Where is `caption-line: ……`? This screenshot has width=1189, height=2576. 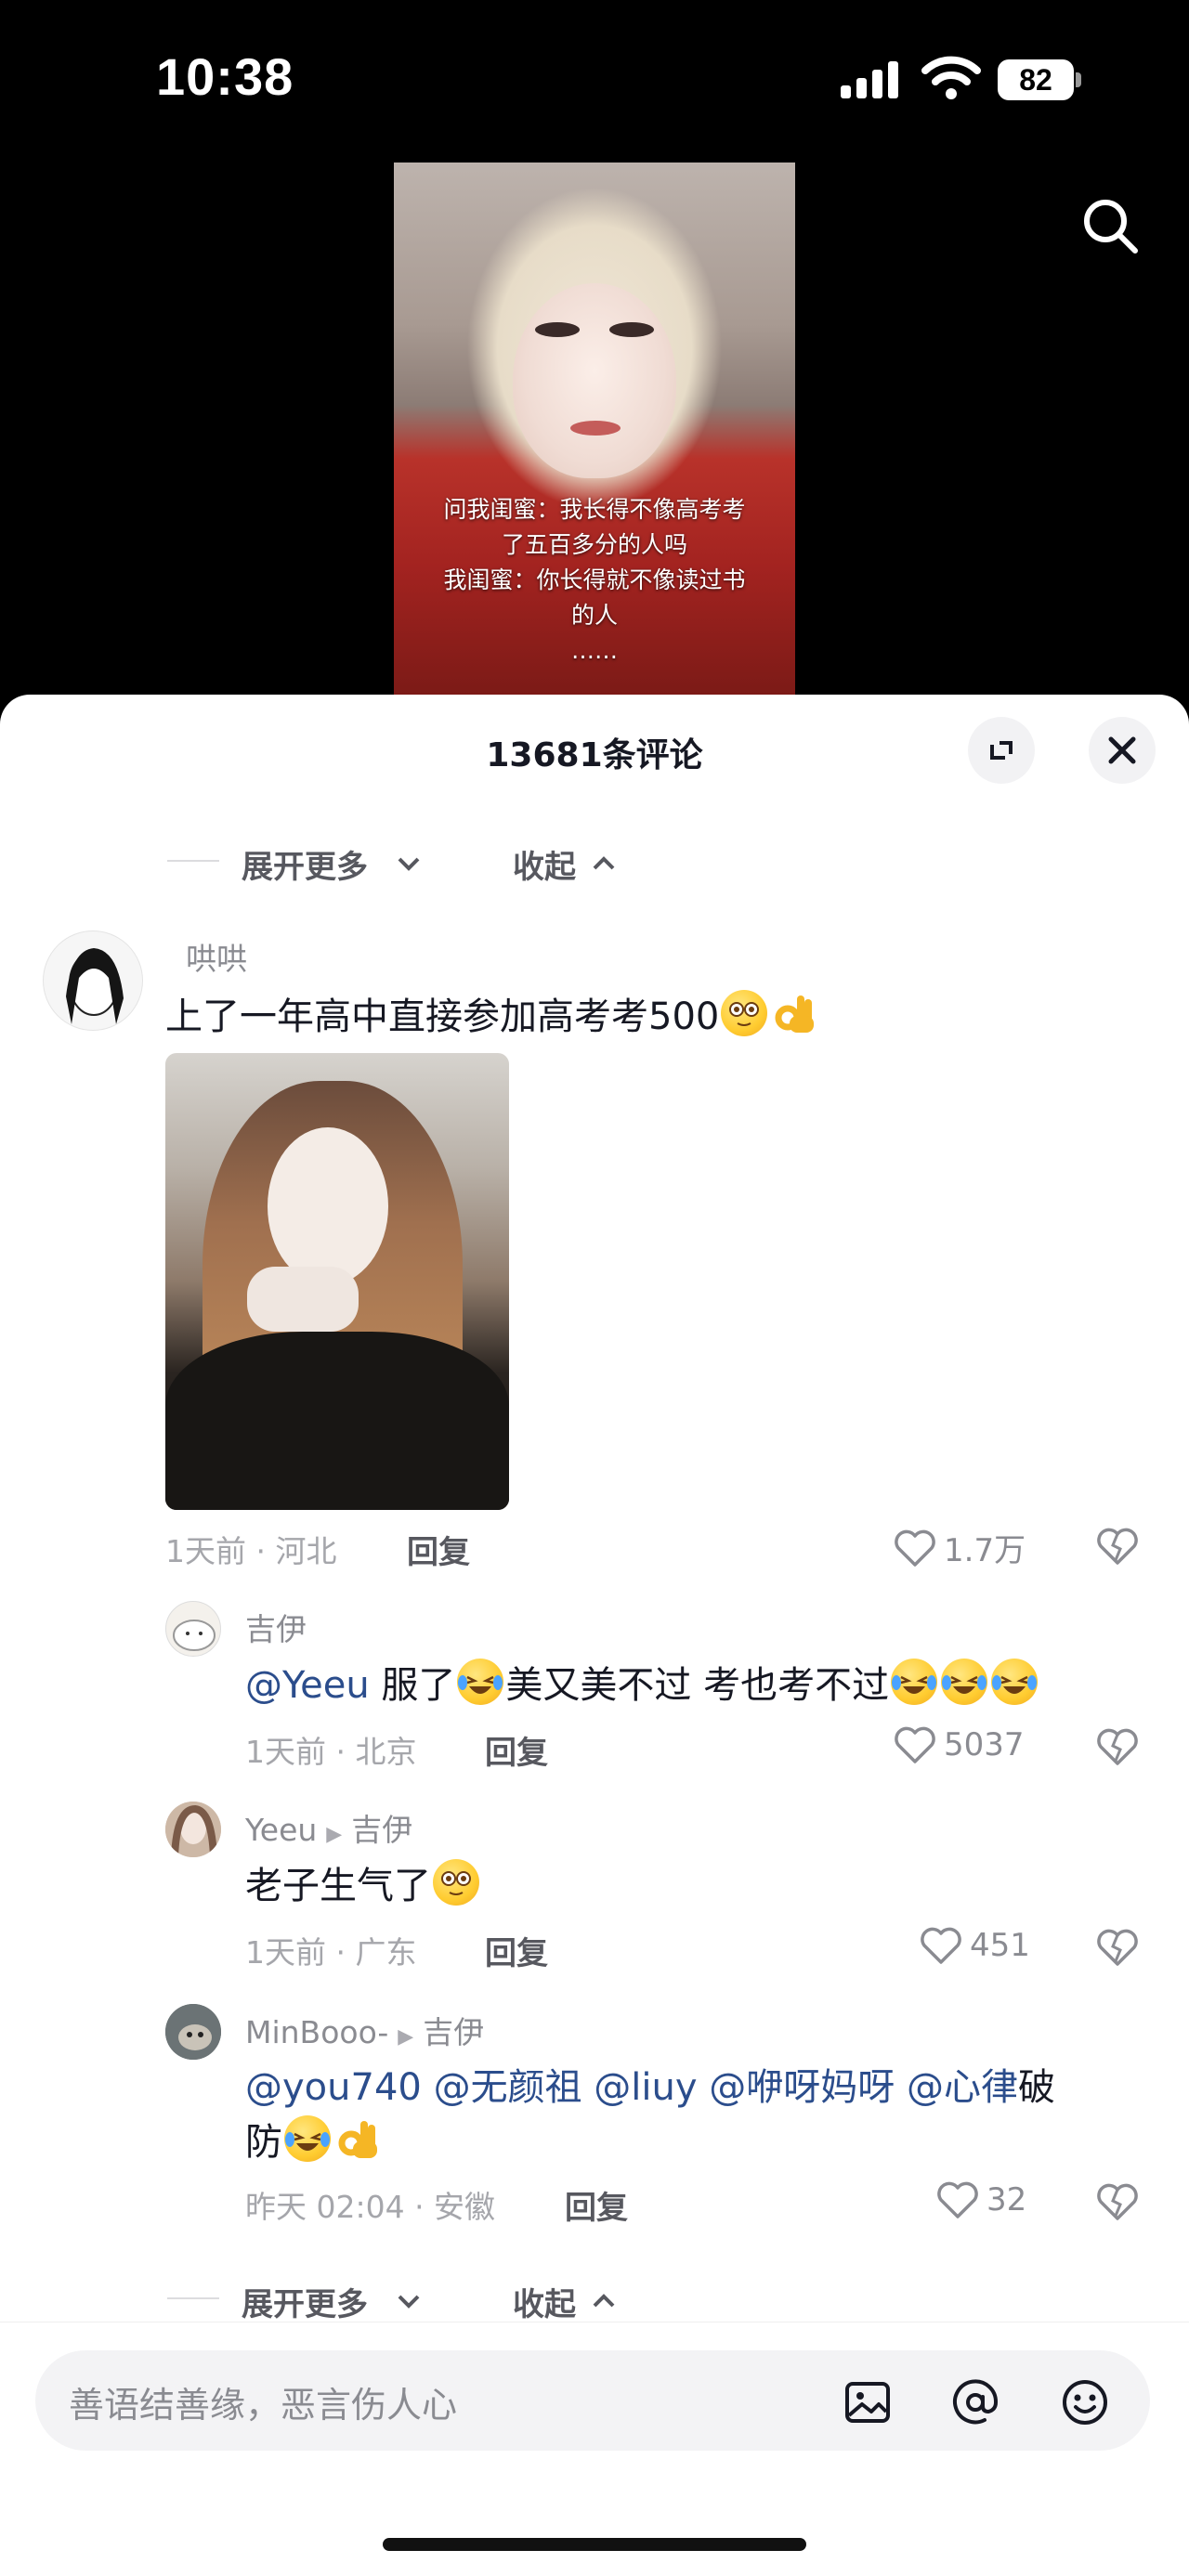
caption-line: …… is located at coordinates (594, 650).